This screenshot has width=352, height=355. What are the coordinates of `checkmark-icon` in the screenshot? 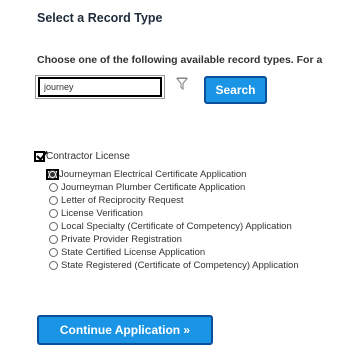 It's located at (42, 155).